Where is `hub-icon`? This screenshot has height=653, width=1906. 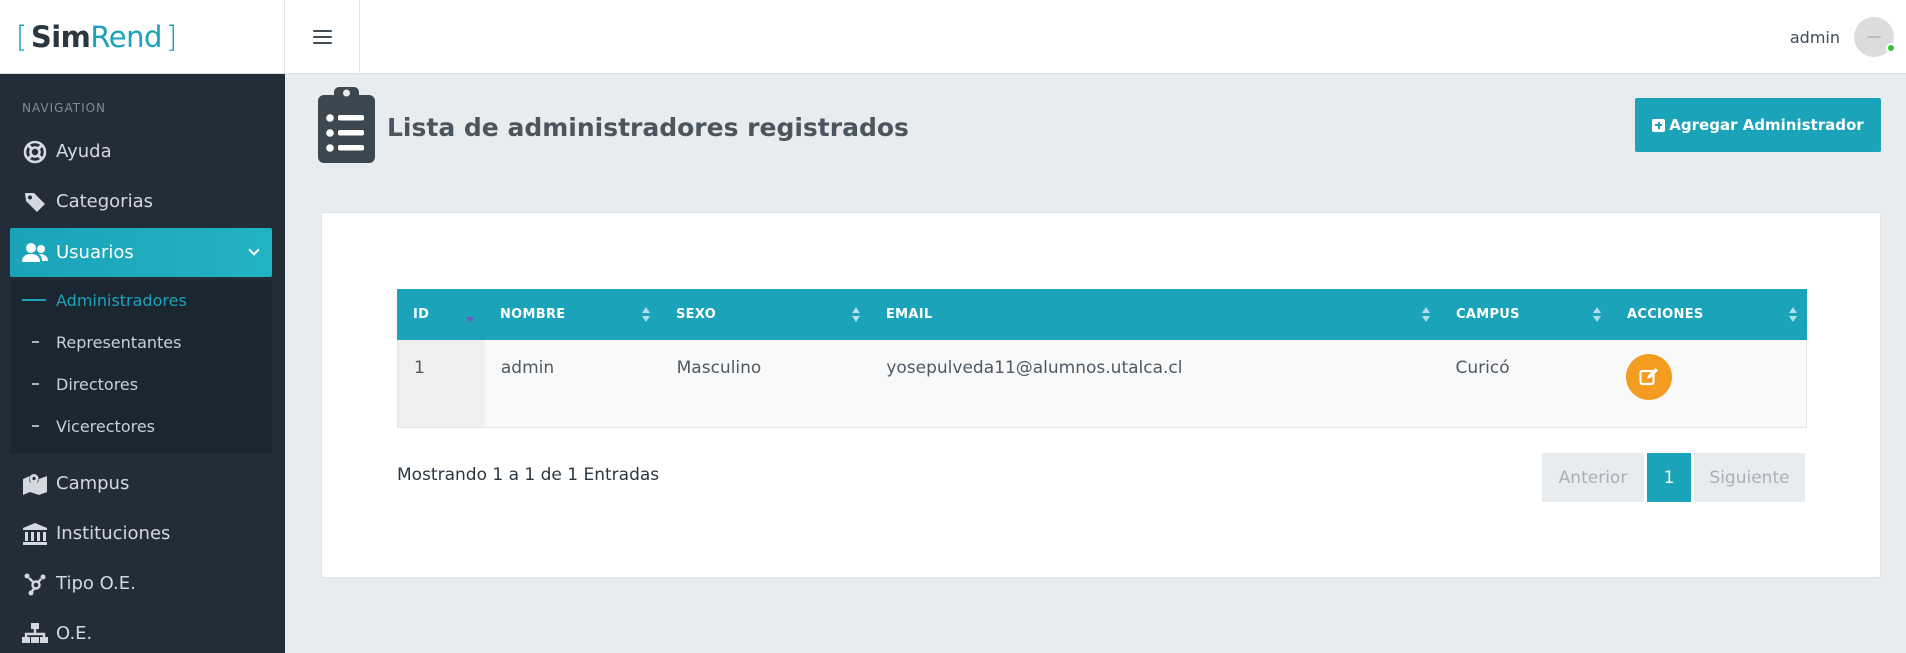
hub-icon is located at coordinates (35, 584).